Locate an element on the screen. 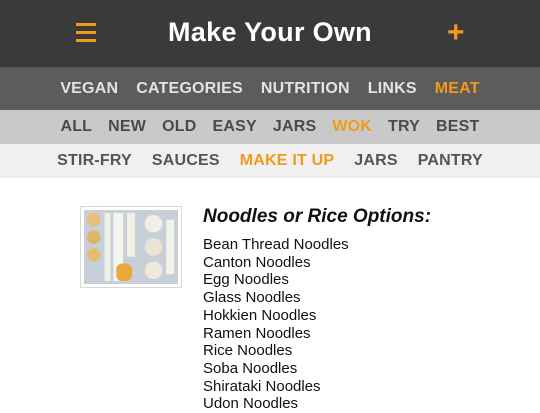 The width and height of the screenshot is (540, 413). nav-old: OLD is located at coordinates (179, 127).